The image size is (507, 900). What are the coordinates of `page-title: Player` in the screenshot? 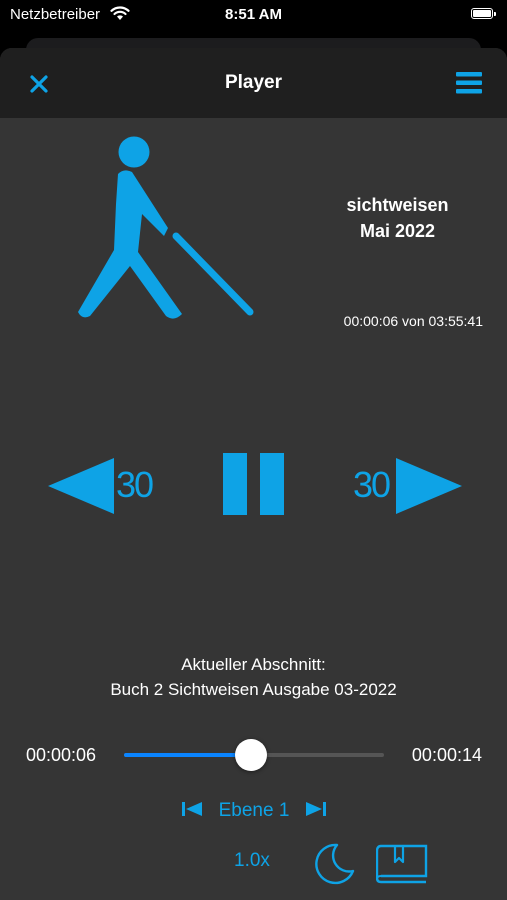 It's located at (253, 82).